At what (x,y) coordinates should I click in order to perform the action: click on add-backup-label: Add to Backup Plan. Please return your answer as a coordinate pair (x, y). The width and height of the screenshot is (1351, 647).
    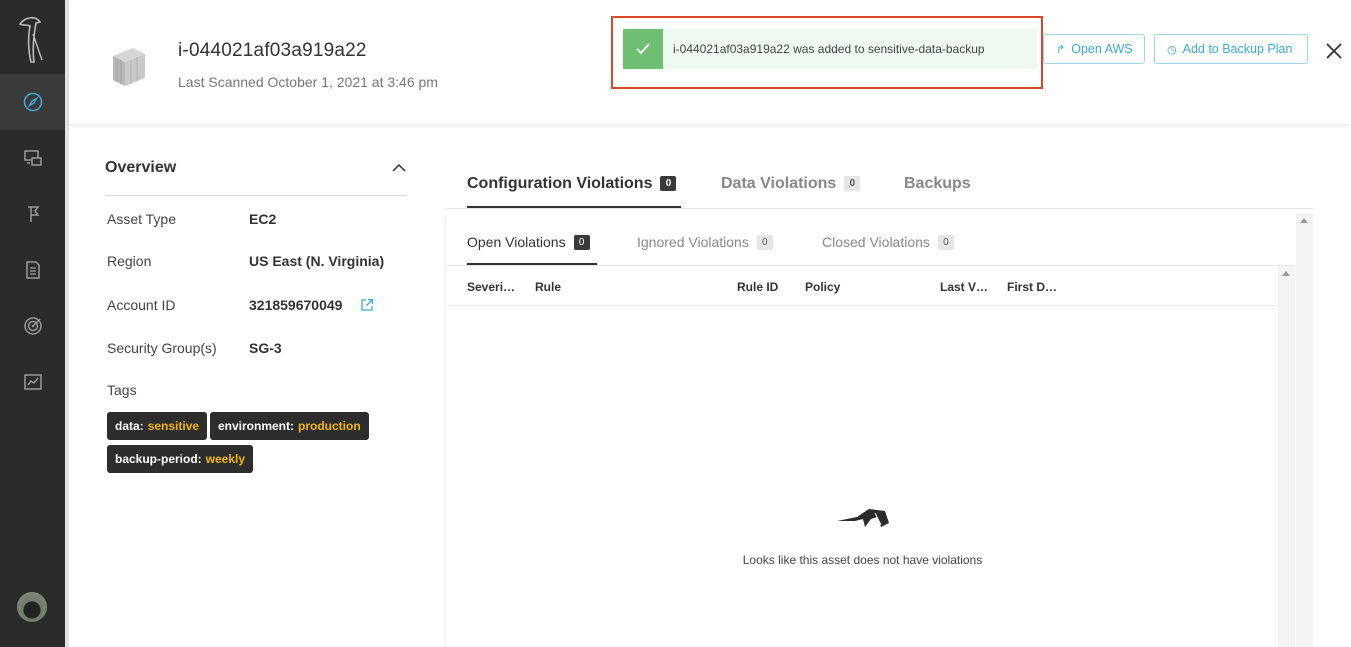
    Looking at the image, I should click on (1237, 49).